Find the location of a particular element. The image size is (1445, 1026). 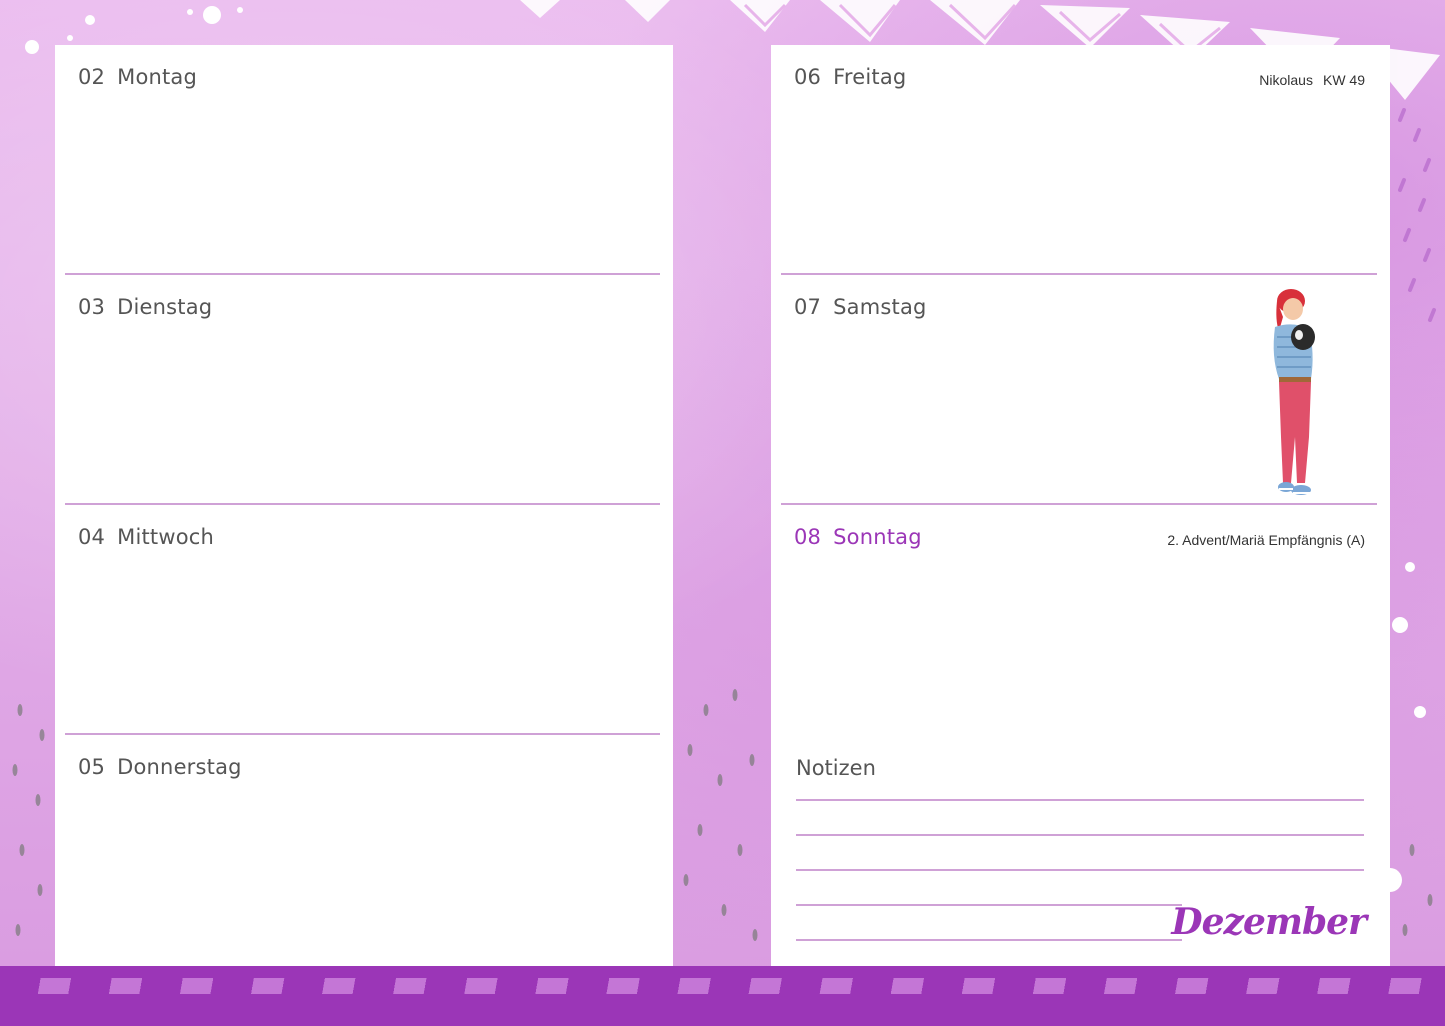

day-heading: 02 Montag is located at coordinates (137, 77).